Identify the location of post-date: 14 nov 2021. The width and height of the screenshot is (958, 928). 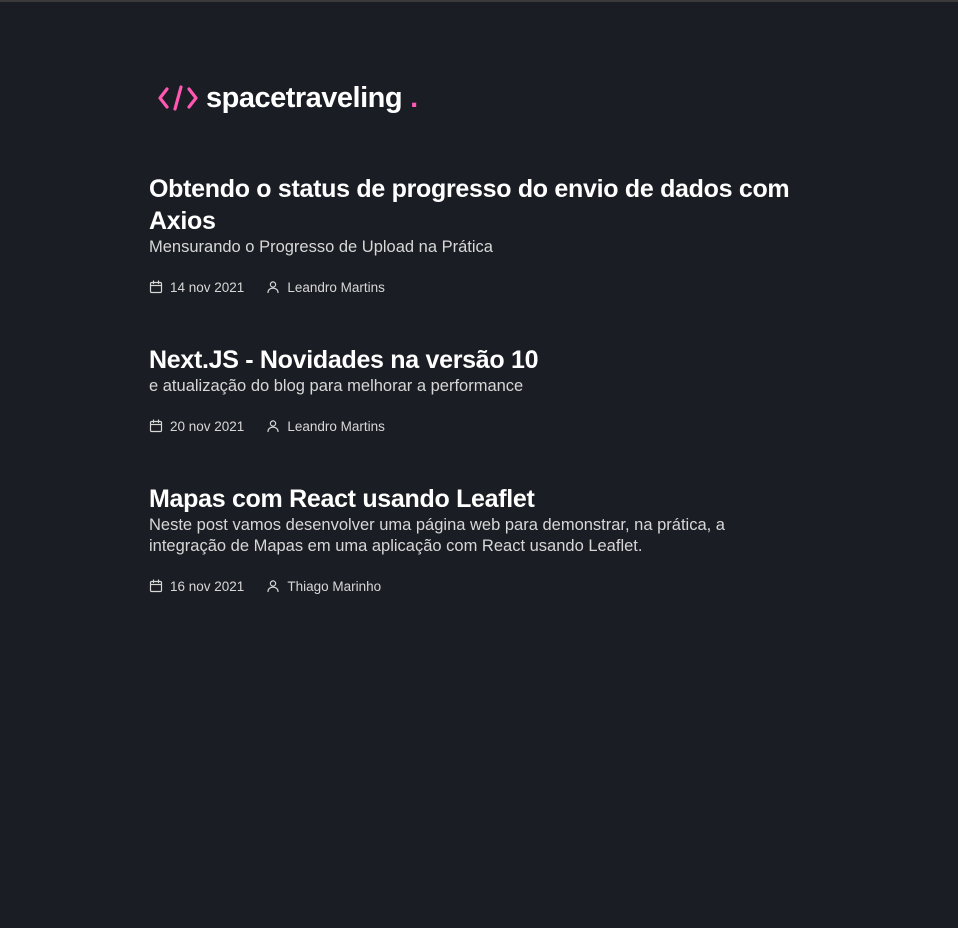
(196, 287).